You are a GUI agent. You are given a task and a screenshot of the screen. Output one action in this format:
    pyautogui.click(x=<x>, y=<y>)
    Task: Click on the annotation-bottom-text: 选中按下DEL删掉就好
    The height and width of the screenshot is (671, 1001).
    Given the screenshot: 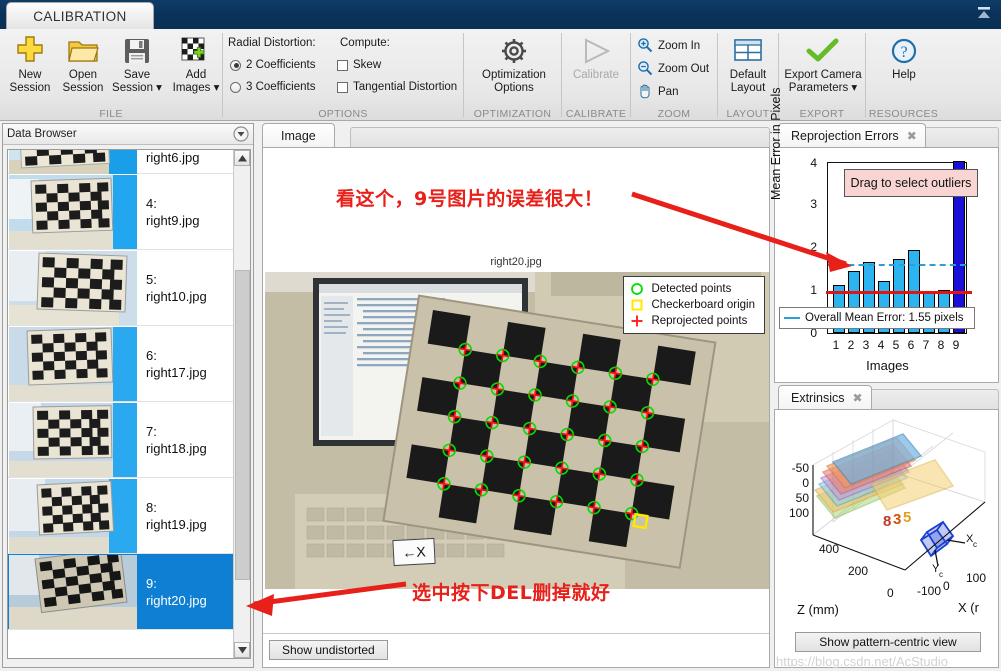 What is the action you would take?
    pyautogui.click(x=511, y=593)
    